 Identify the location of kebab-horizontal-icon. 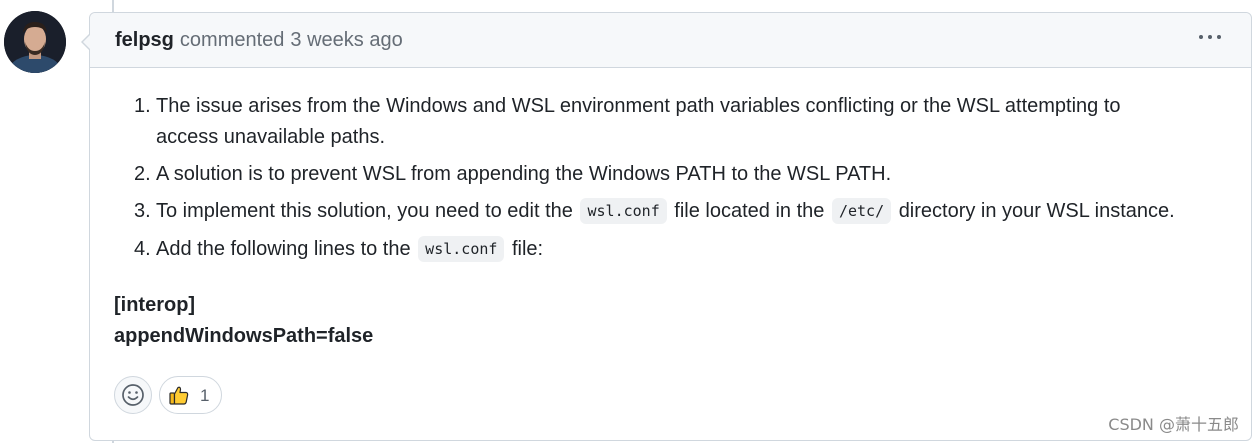
(1210, 37).